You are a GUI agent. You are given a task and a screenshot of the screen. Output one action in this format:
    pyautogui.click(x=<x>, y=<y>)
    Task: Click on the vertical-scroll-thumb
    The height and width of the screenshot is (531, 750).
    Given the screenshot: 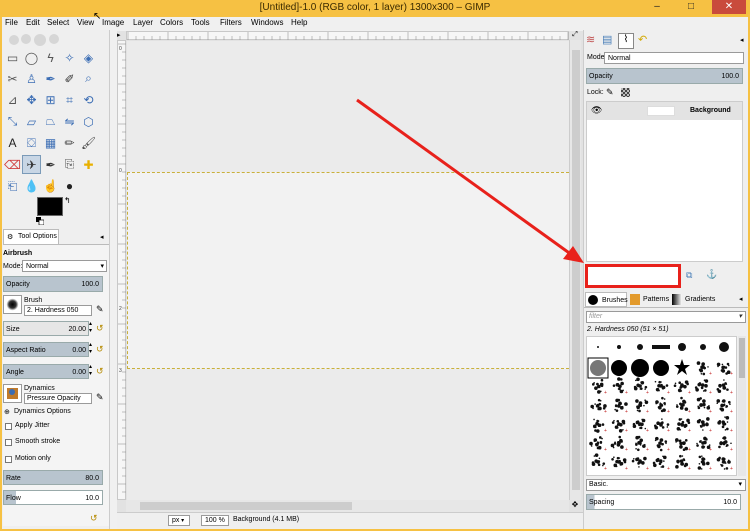 What is the action you would take?
    pyautogui.click(x=576, y=270)
    